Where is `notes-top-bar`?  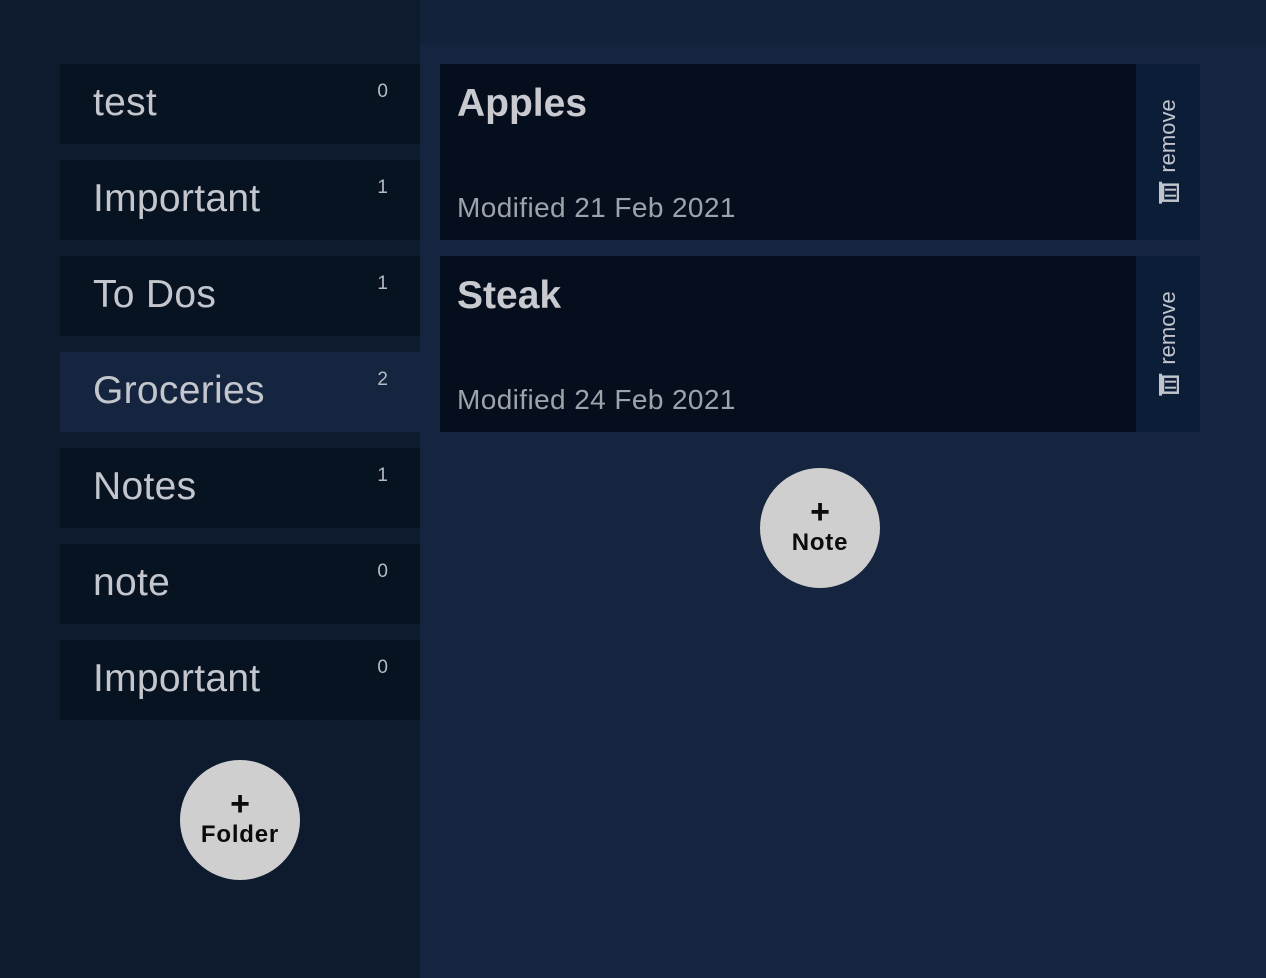 notes-top-bar is located at coordinates (843, 22).